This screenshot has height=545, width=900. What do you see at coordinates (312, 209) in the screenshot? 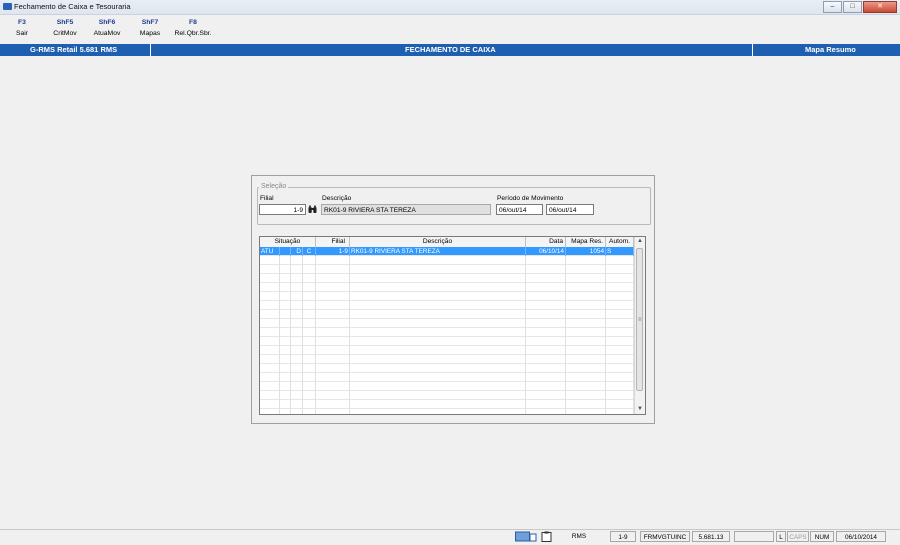
I see `binoculars-icon` at bounding box center [312, 209].